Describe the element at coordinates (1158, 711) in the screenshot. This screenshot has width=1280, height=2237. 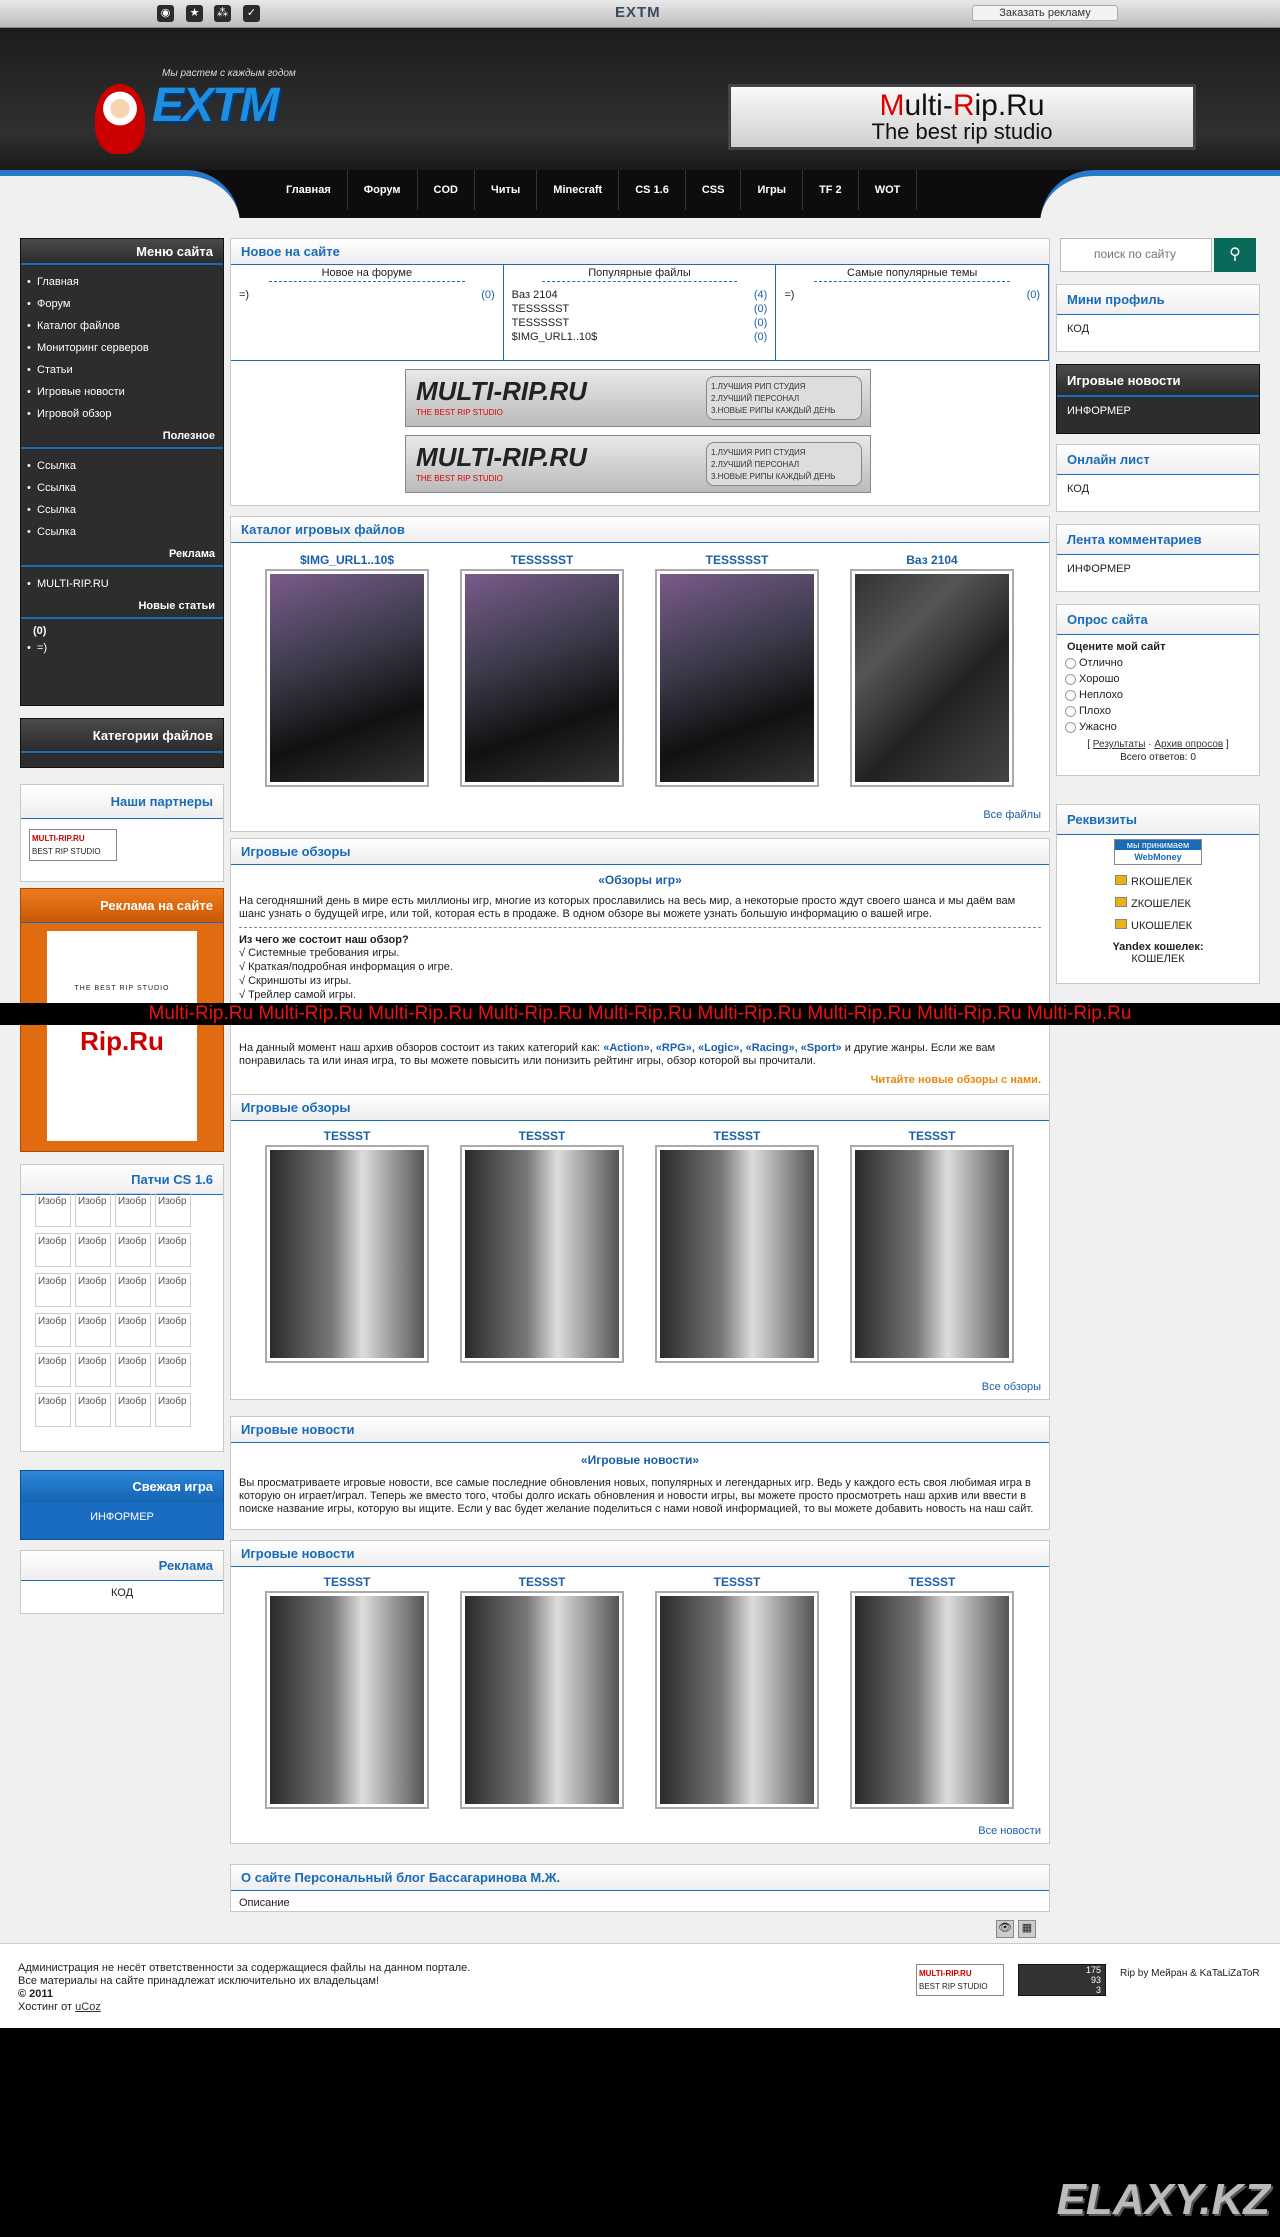
I see `poll-option: Плохо` at that location.